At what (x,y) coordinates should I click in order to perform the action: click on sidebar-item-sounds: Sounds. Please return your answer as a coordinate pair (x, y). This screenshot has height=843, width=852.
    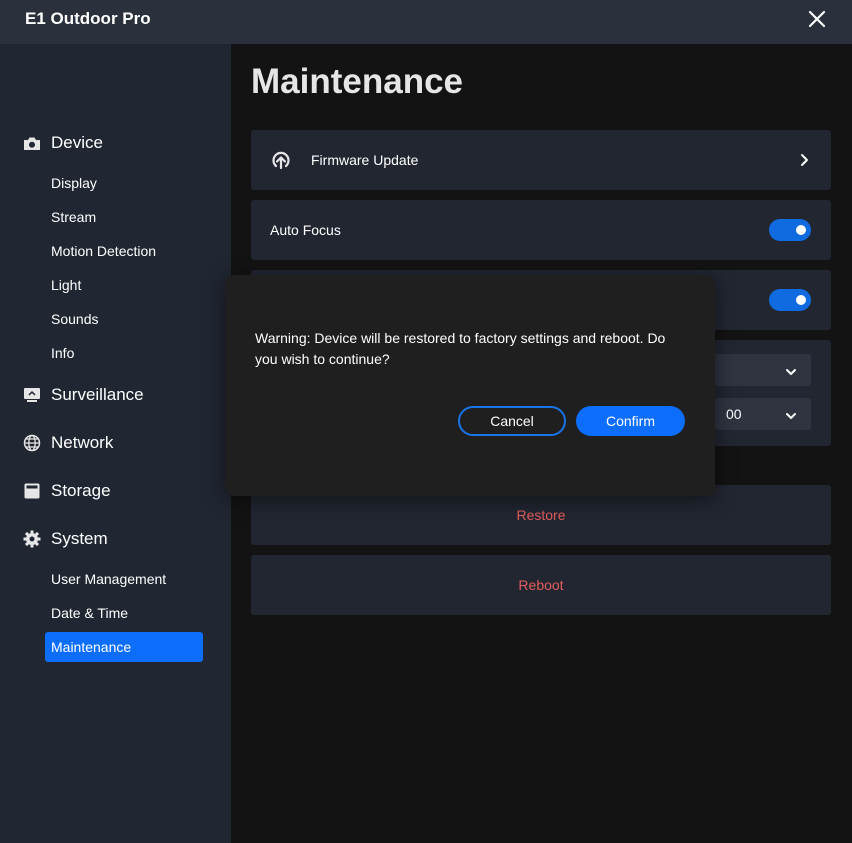
    Looking at the image, I should click on (74, 319).